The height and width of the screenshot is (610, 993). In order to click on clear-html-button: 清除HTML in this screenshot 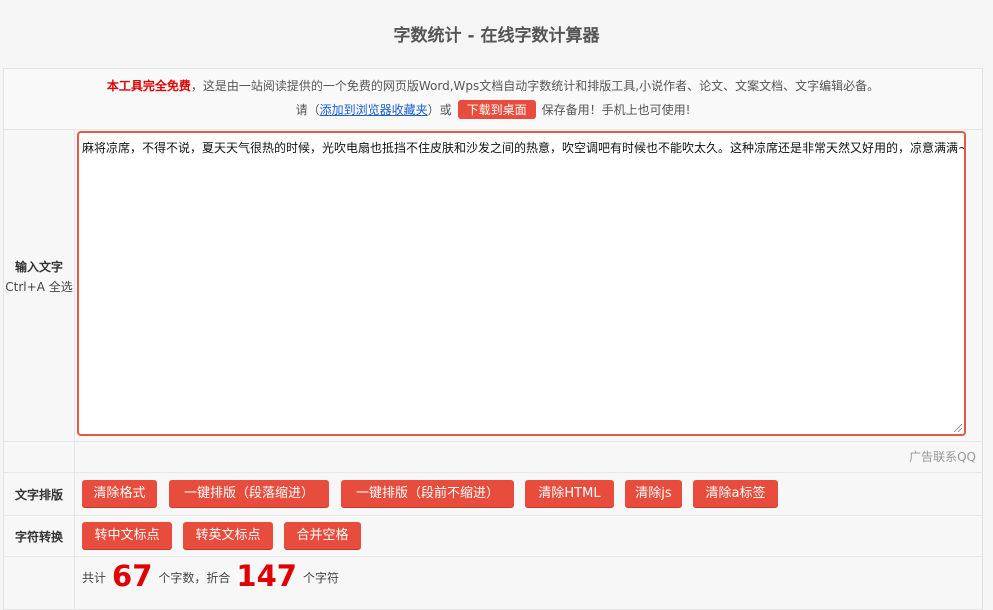, I will do `click(569, 493)`.